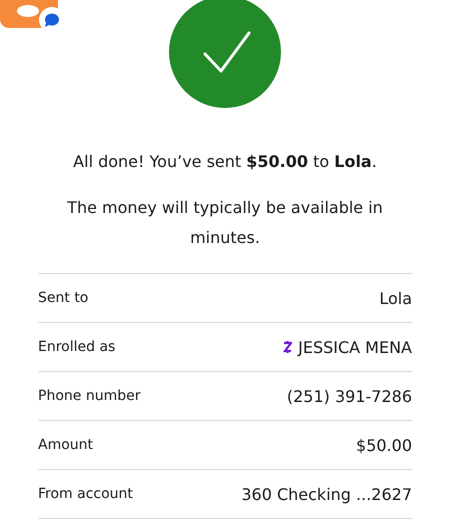 The image size is (450, 528). I want to click on detail-value: $50.00, so click(384, 445).